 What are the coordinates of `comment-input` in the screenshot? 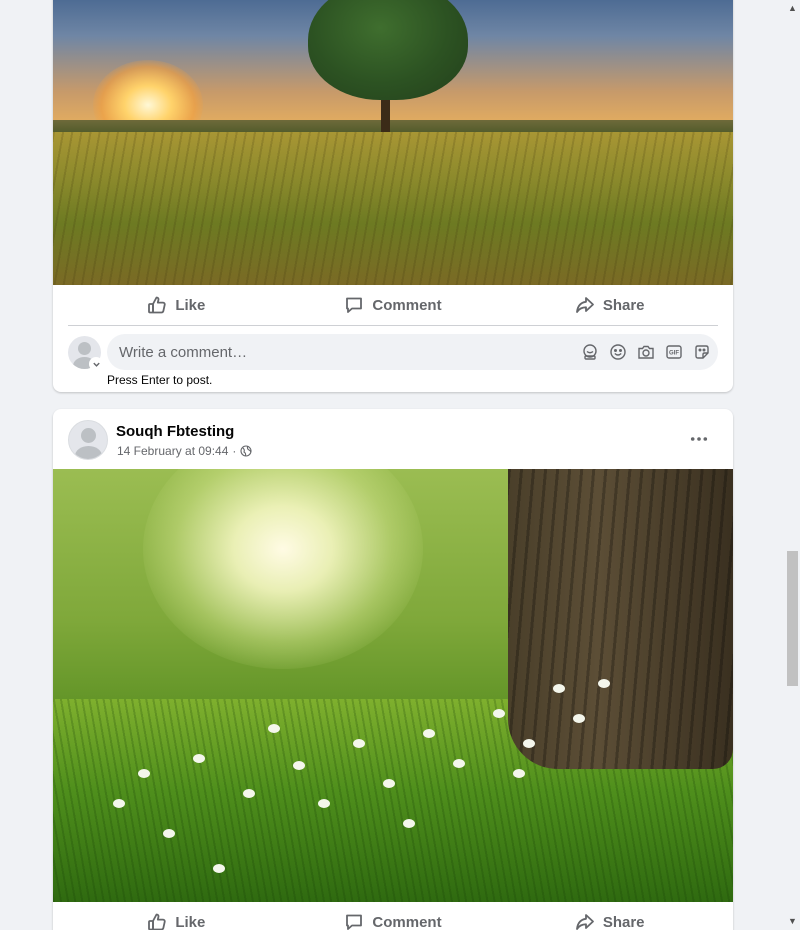 It's located at (339, 352).